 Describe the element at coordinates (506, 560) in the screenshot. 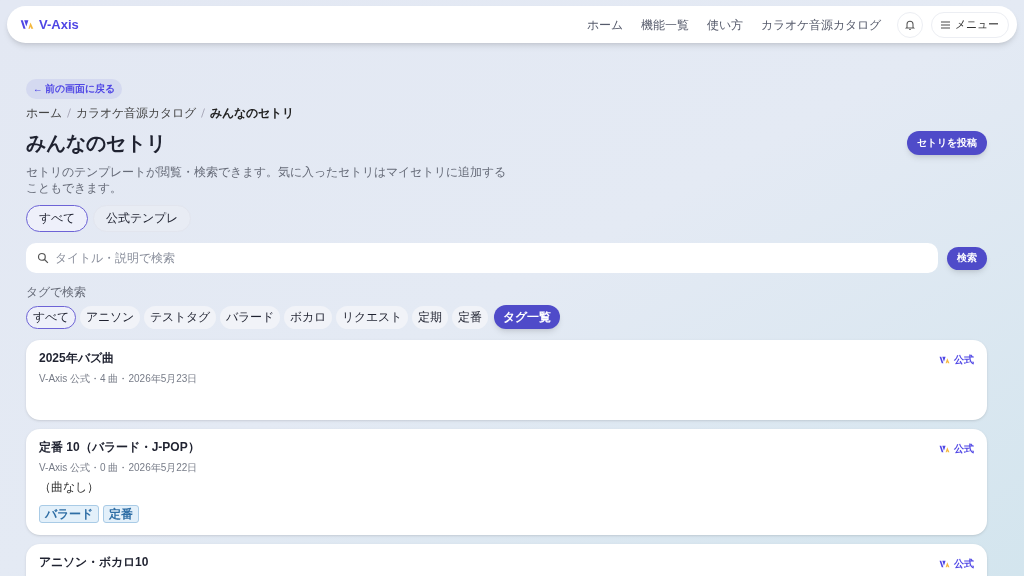

I see `setlist-card: アニソン・ボカロ10 公式` at that location.